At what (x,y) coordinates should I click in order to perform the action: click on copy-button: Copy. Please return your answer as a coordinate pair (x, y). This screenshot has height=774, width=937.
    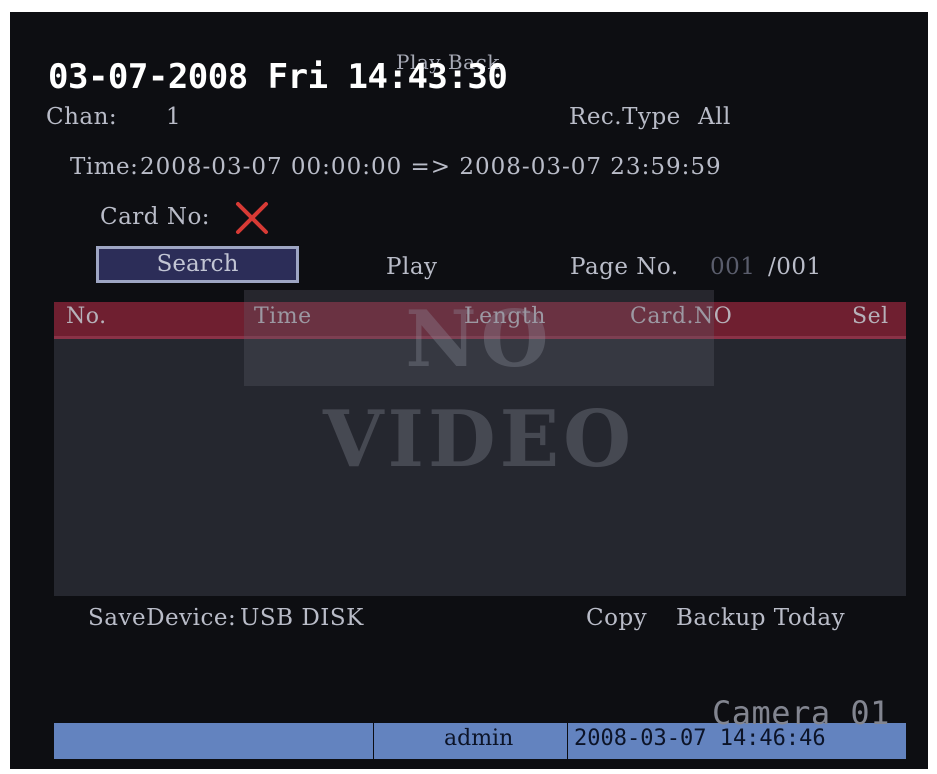
    Looking at the image, I should click on (616, 618).